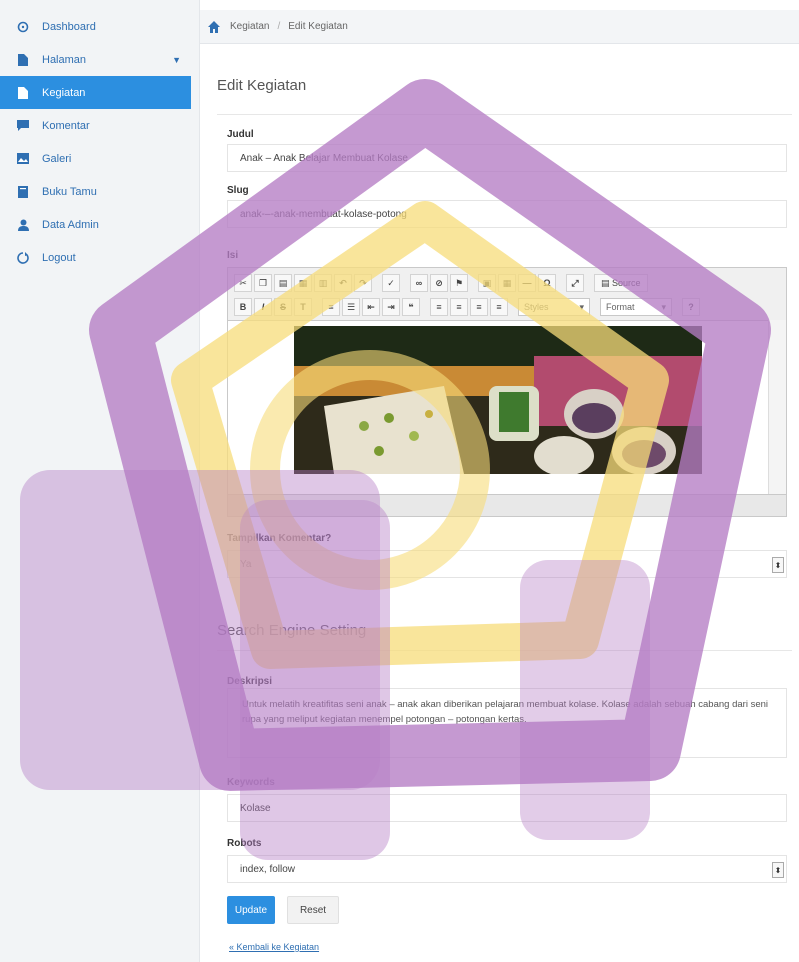 Image resolution: width=799 pixels, height=962 pixels. I want to click on indent-icon: ⇥, so click(391, 307).